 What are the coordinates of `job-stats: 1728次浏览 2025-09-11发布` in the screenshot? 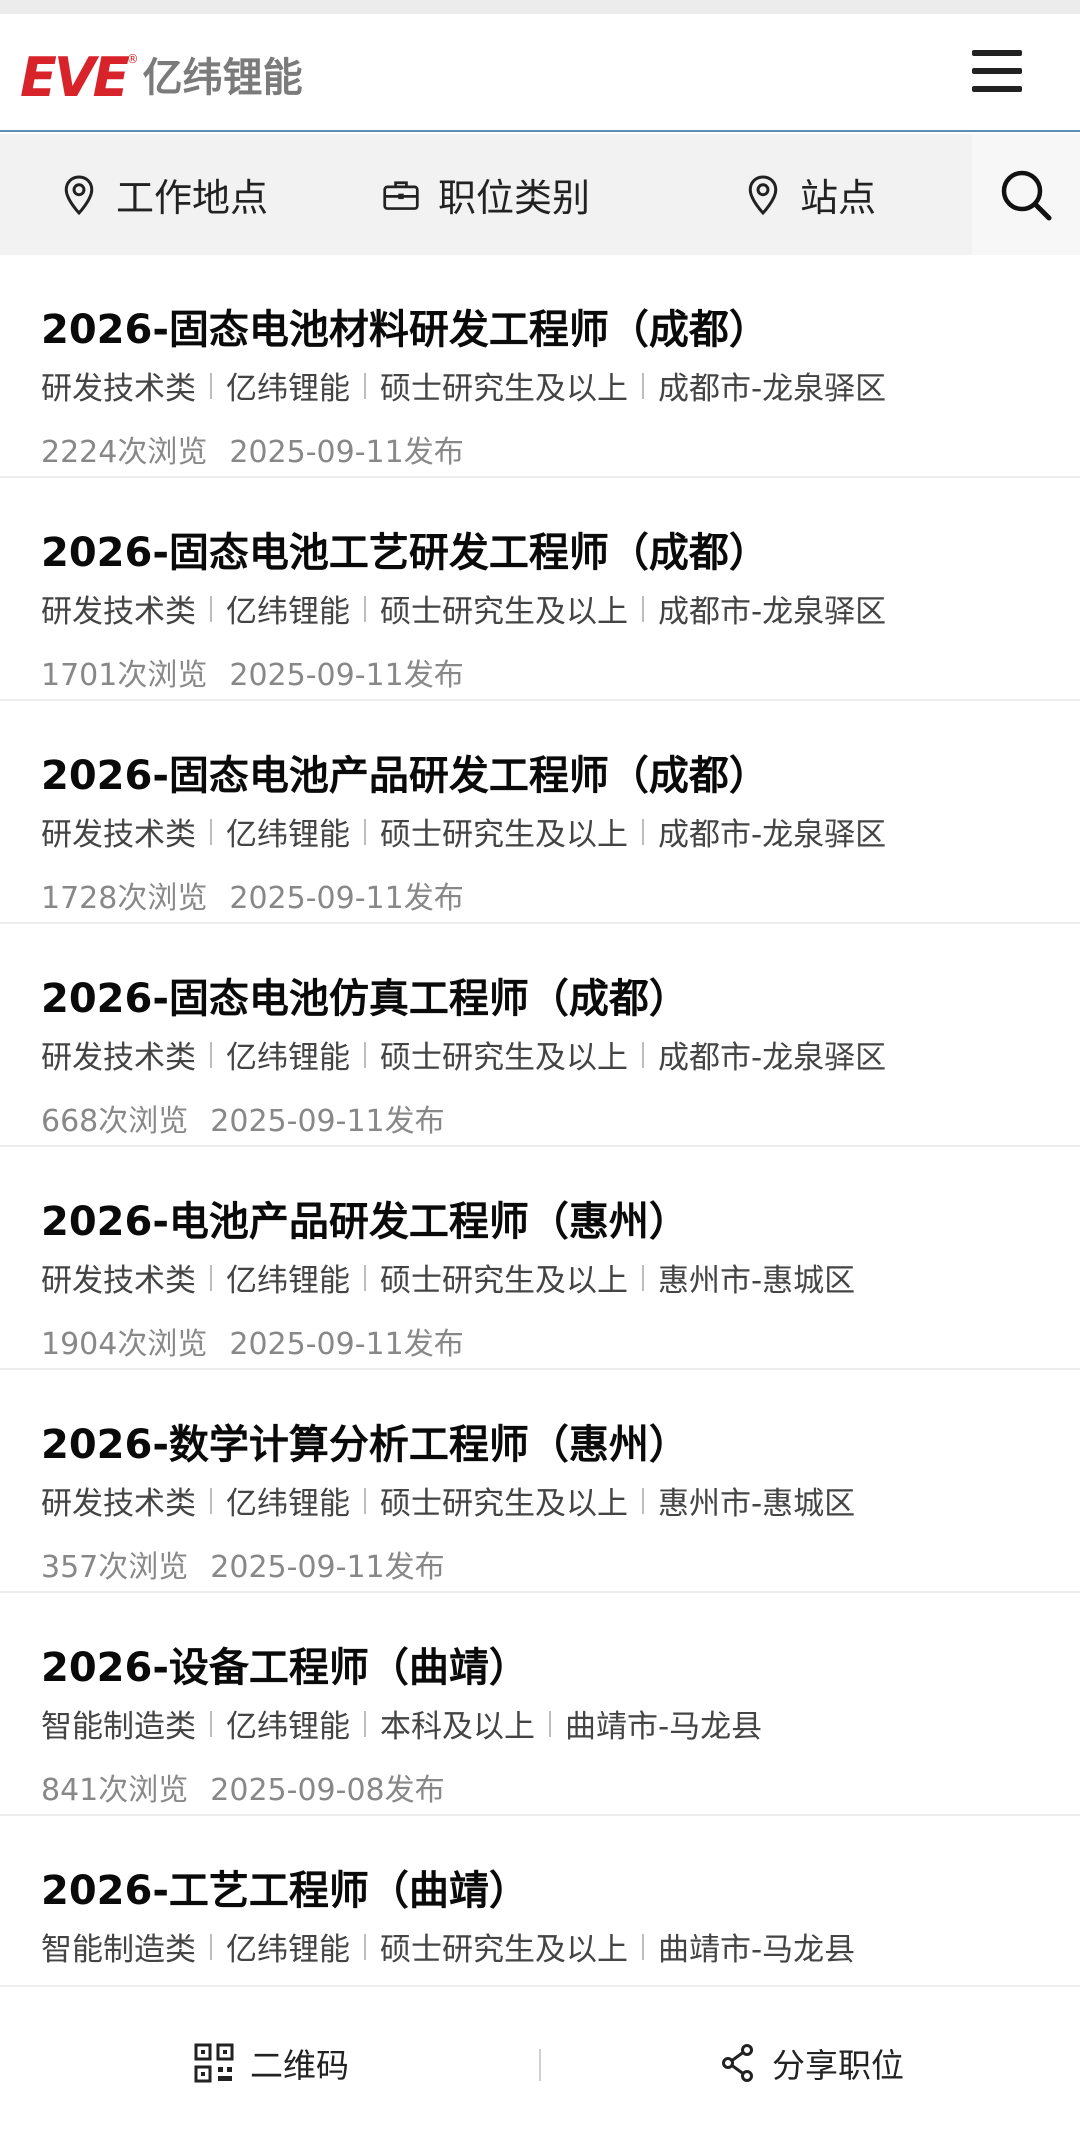 It's located at (252, 895).